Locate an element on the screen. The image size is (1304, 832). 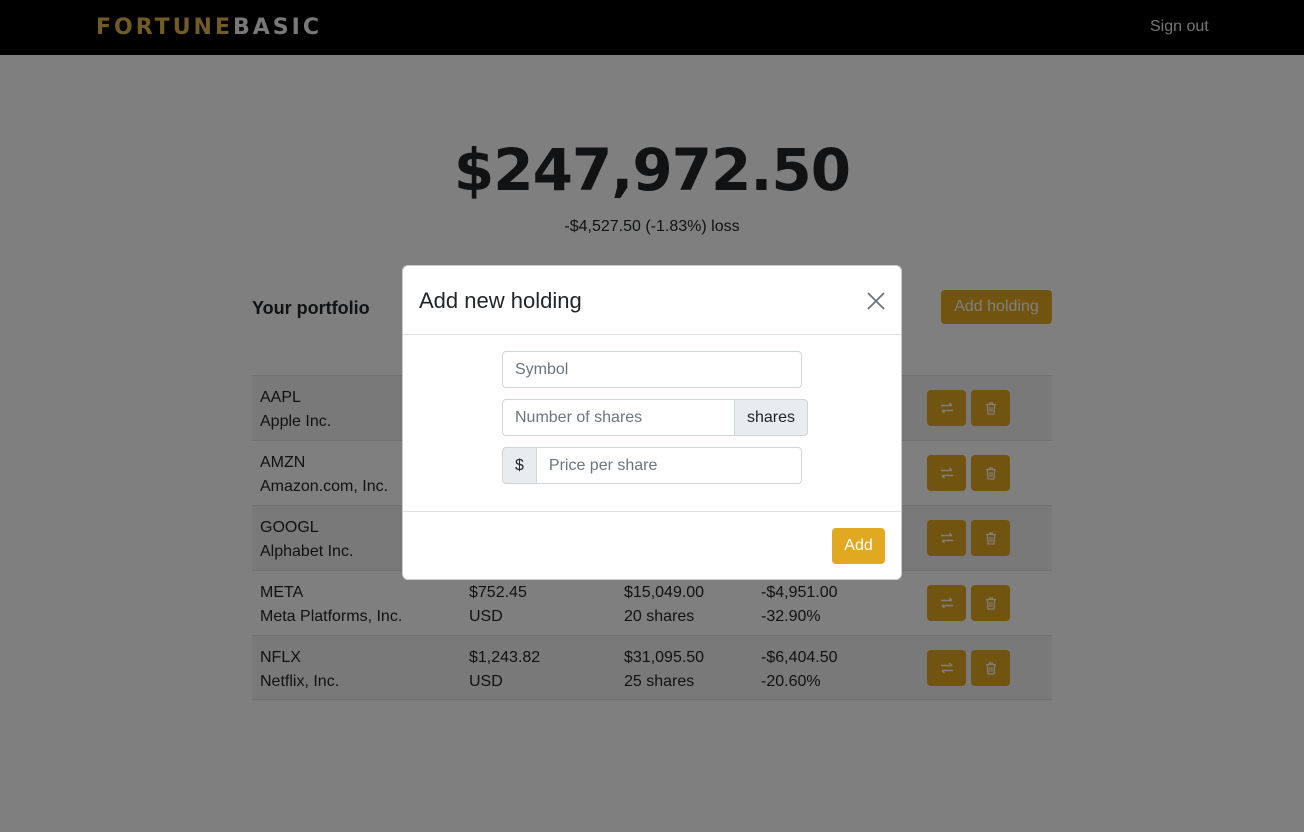
symbol-input is located at coordinates (652, 369).